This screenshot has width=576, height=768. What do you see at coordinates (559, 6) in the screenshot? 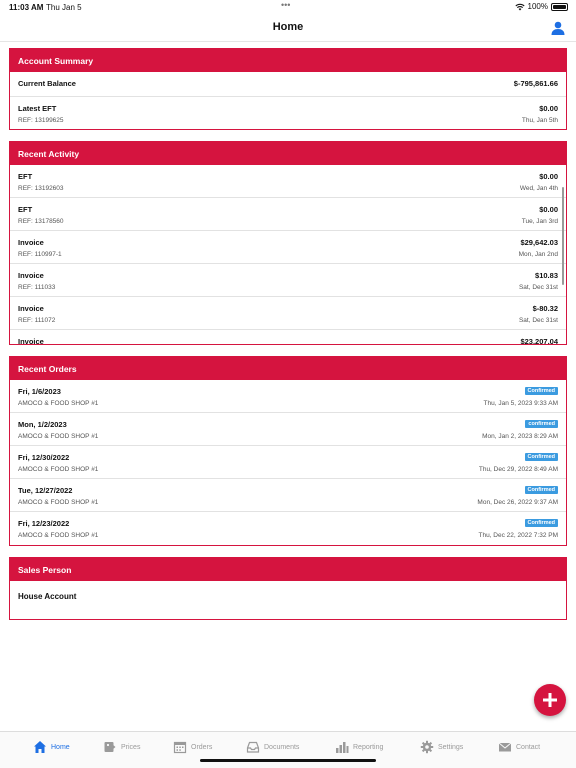
I see `battery-icon` at bounding box center [559, 6].